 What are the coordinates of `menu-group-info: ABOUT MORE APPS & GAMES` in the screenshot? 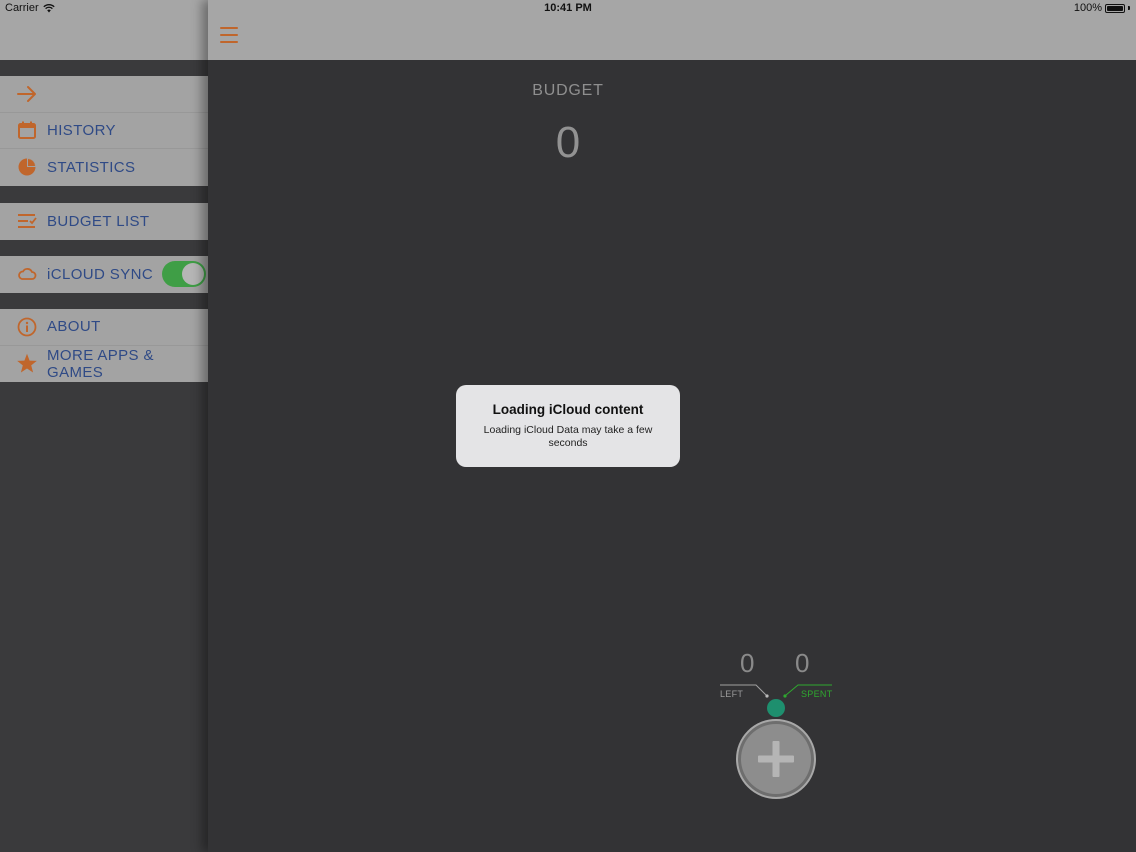 It's located at (104, 345).